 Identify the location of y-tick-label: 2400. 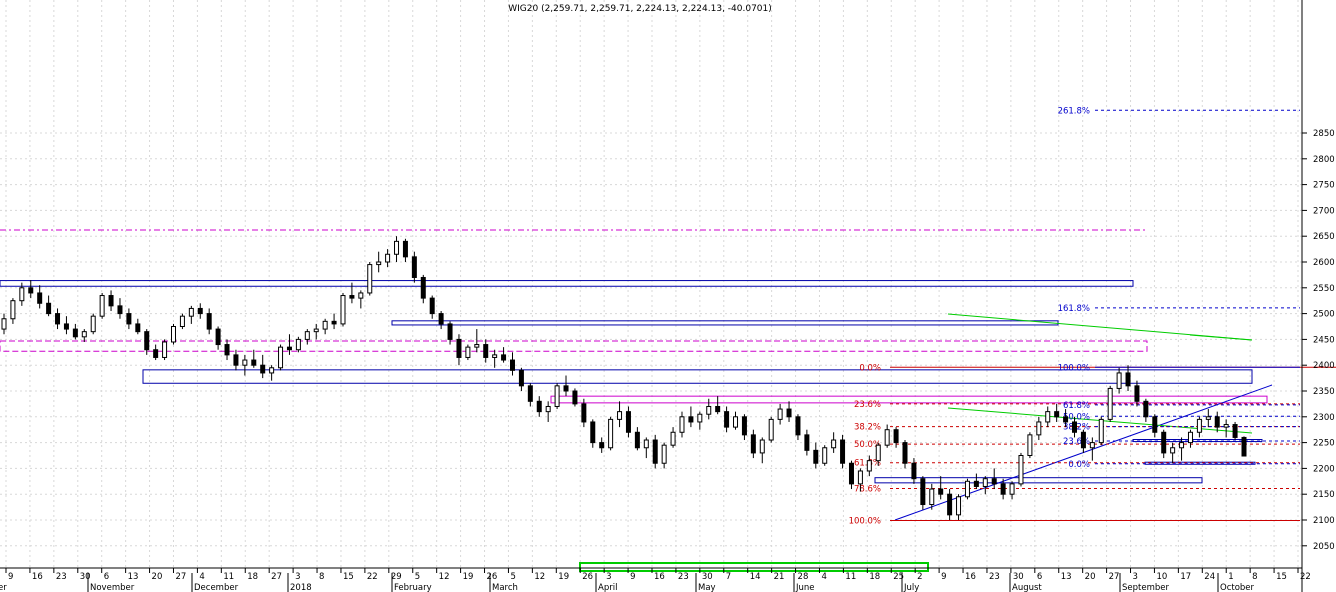
(1324, 366).